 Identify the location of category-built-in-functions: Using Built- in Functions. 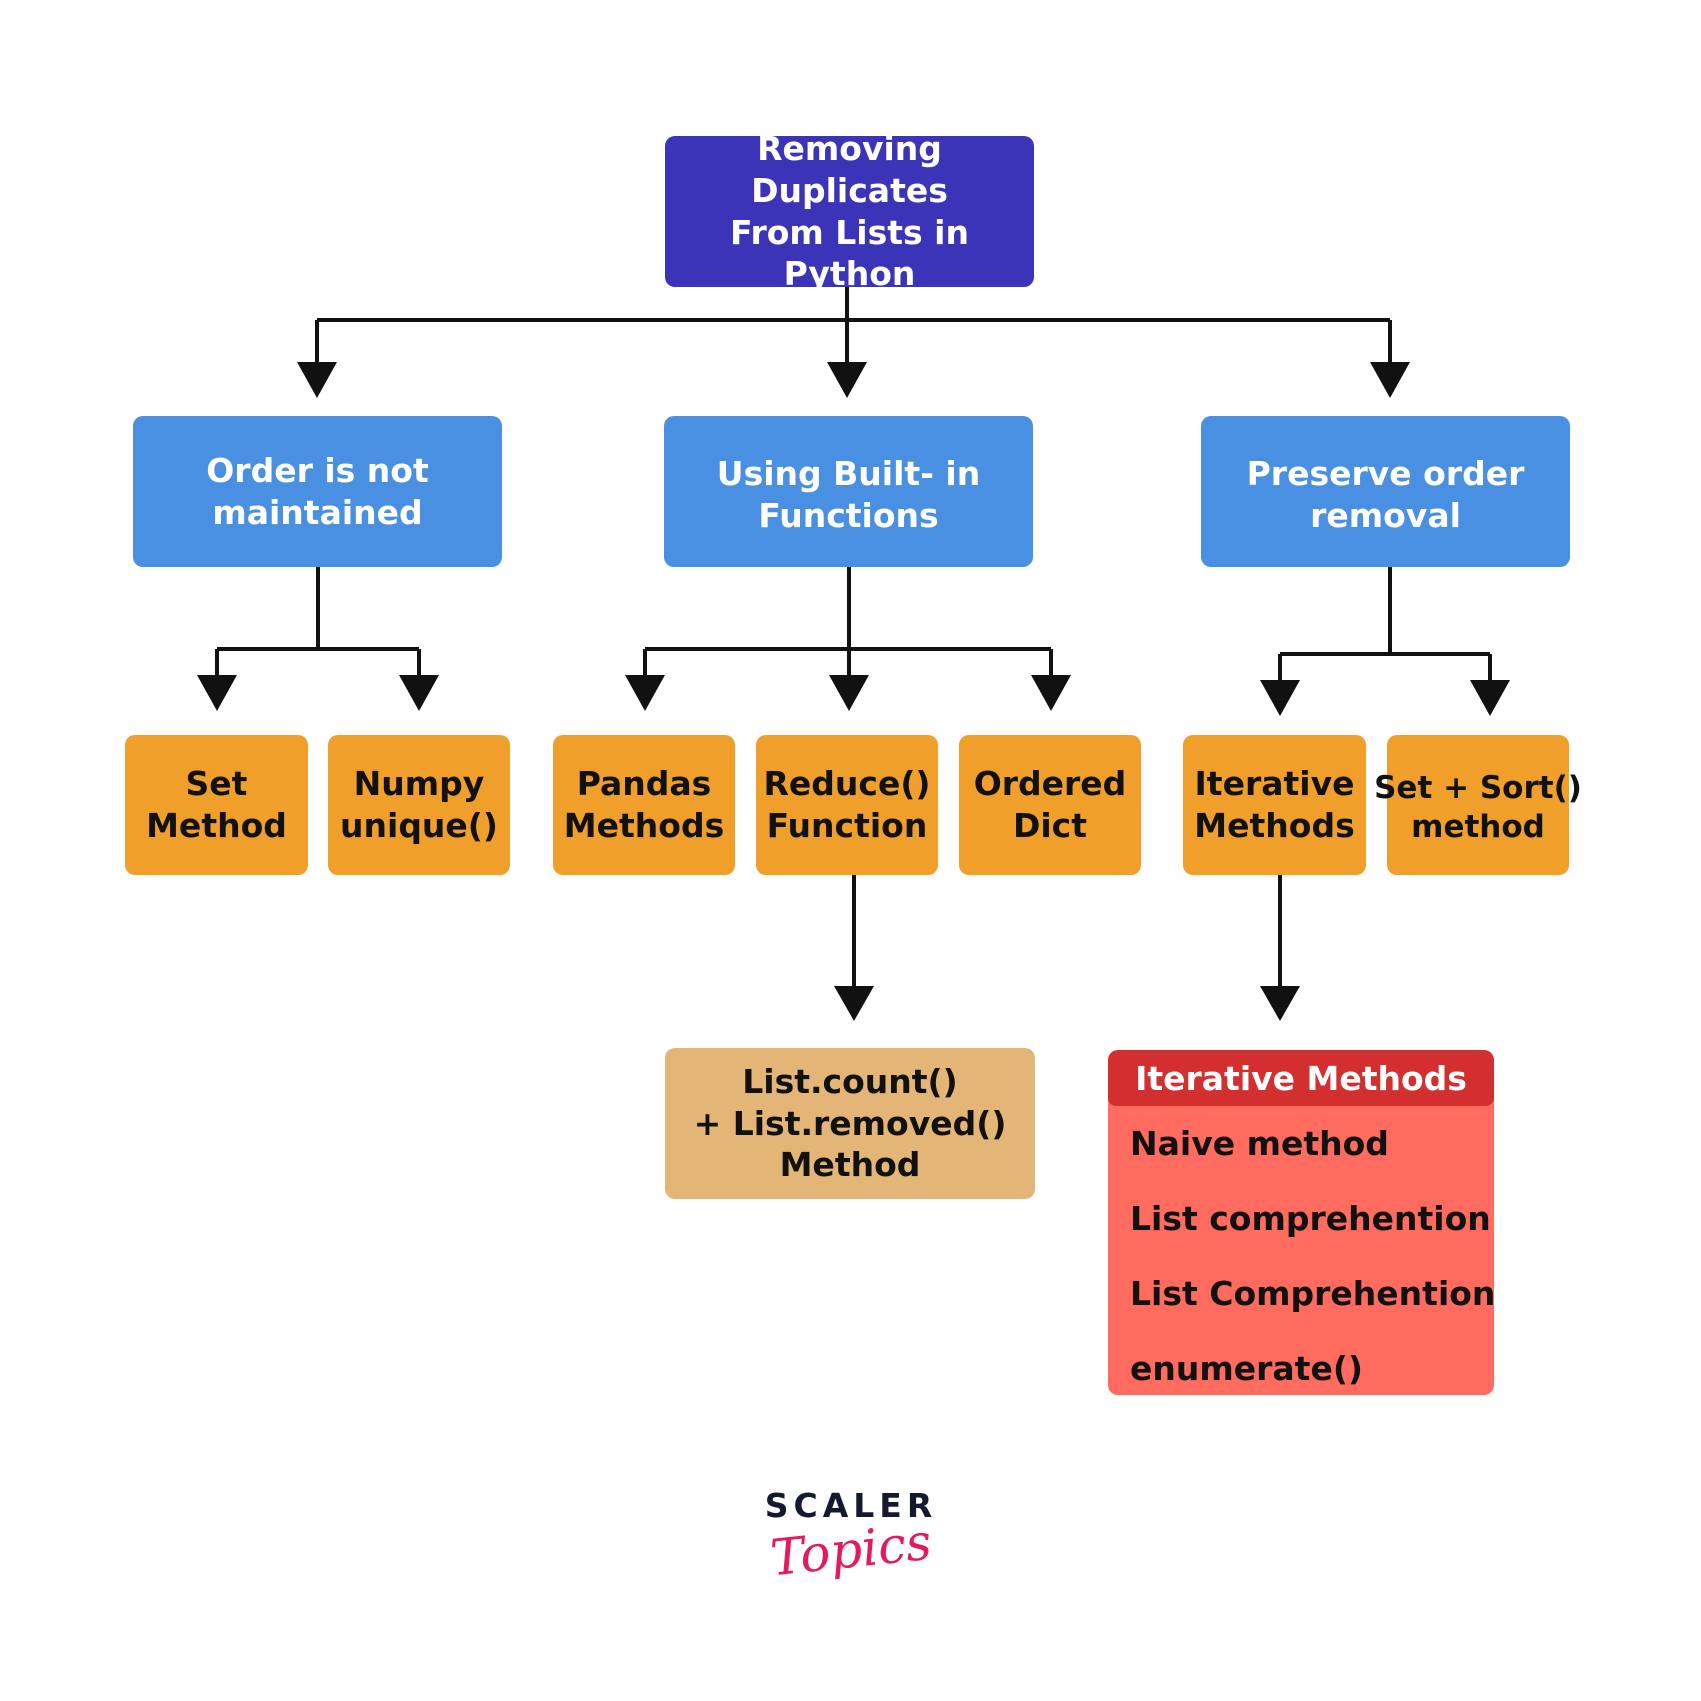
(848, 491).